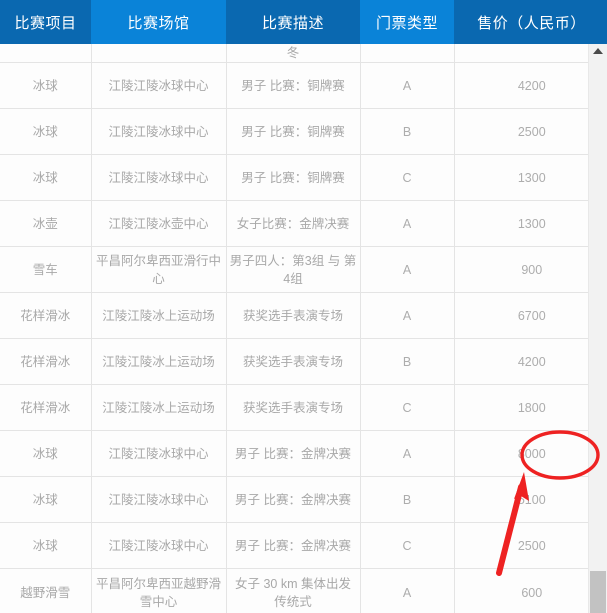 Image resolution: width=607 pixels, height=613 pixels. What do you see at coordinates (46, 270) in the screenshot?
I see `cell-event: 雪车` at bounding box center [46, 270].